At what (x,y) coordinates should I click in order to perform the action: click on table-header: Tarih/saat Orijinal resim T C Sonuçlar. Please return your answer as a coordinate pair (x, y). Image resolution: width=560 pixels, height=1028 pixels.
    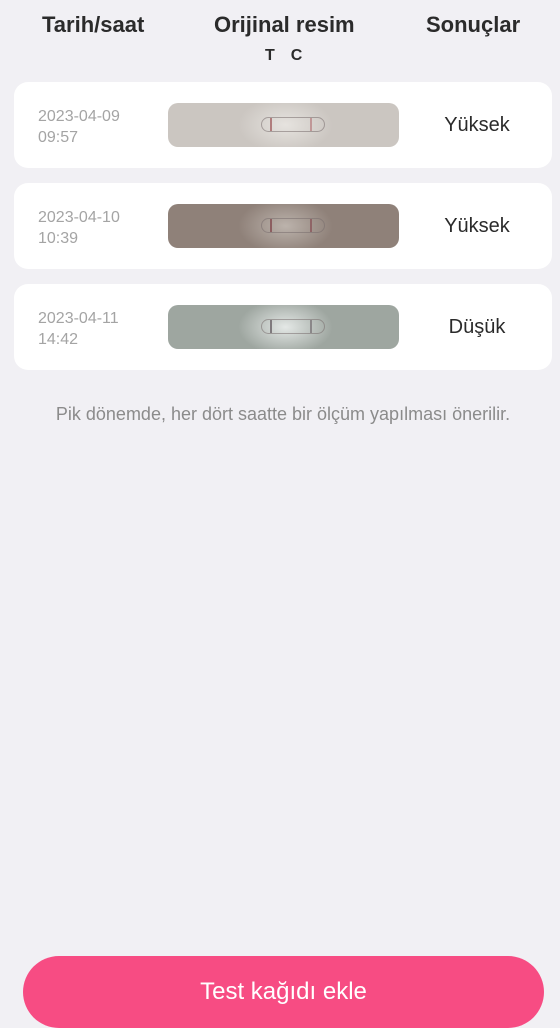
    Looking at the image, I should click on (280, 40).